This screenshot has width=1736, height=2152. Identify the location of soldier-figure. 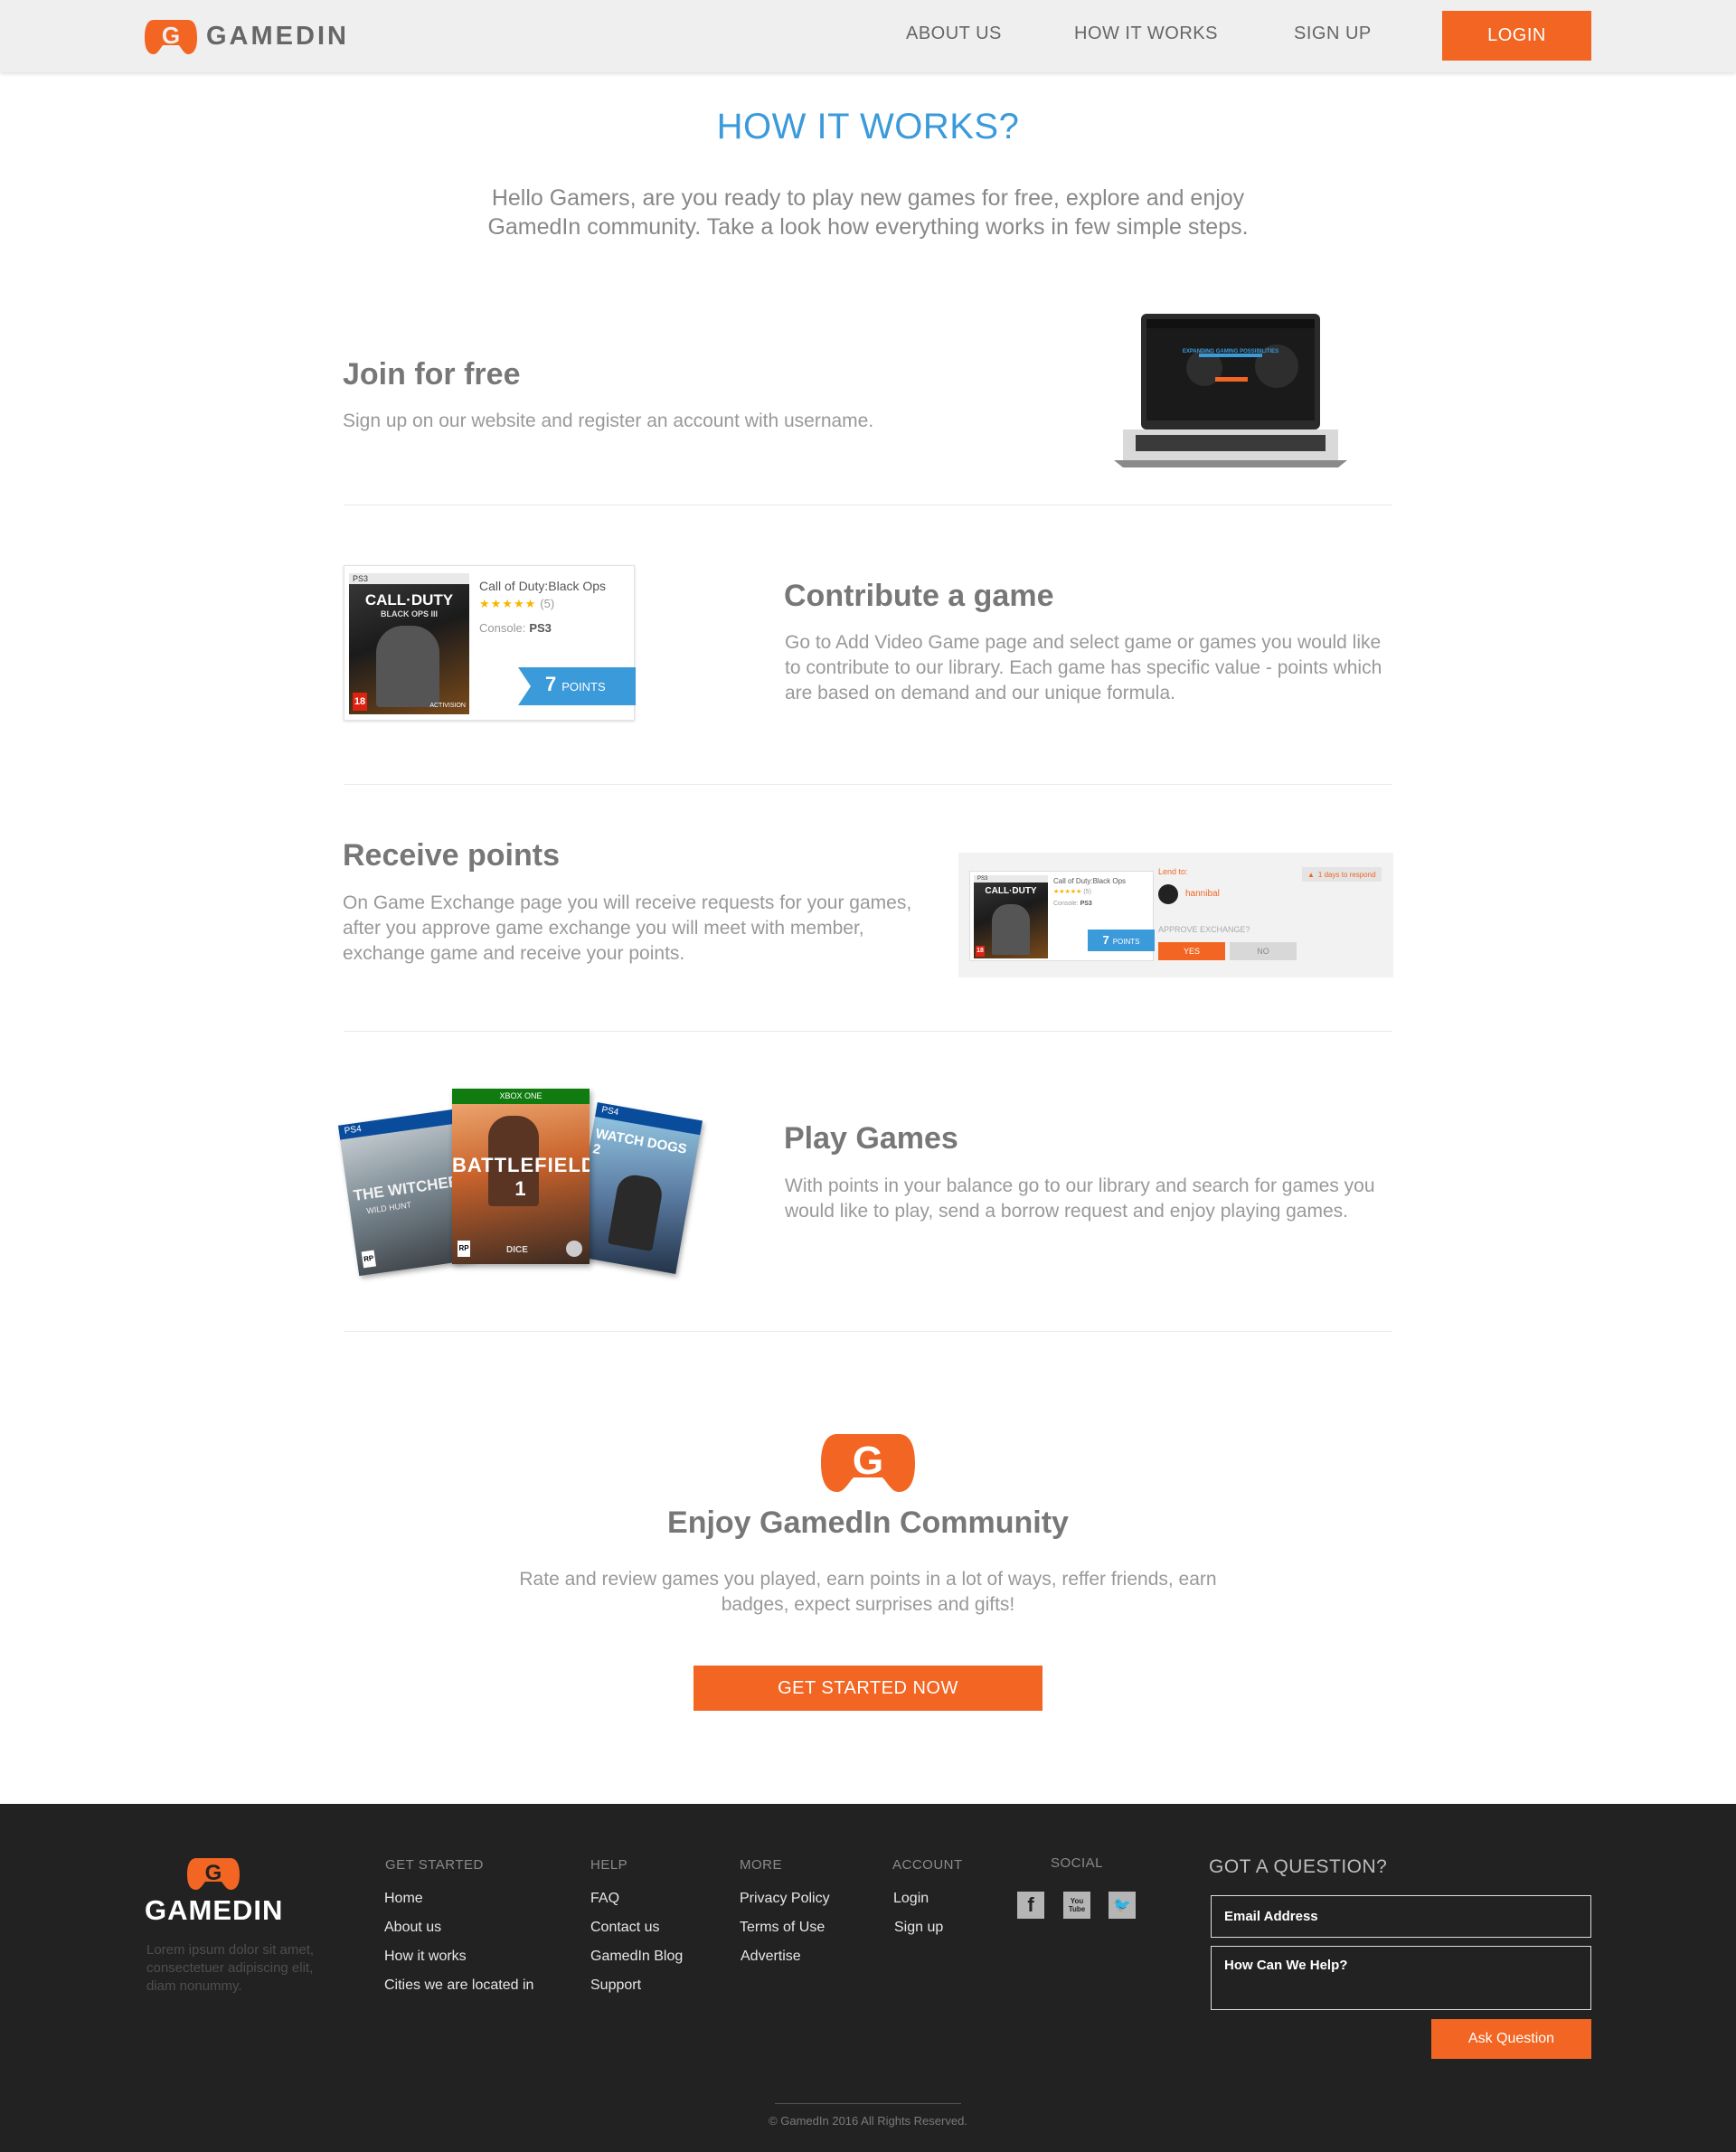
(408, 667).